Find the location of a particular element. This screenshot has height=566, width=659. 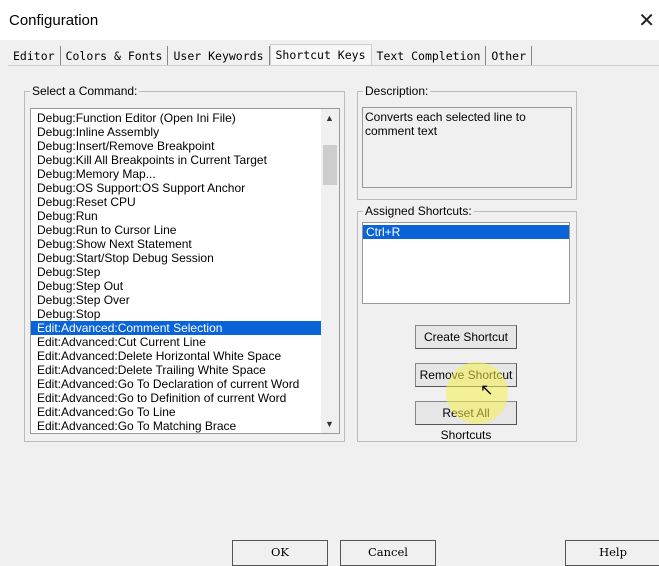

list-item: Edit:Advanced:Go To Line is located at coordinates (176, 412).